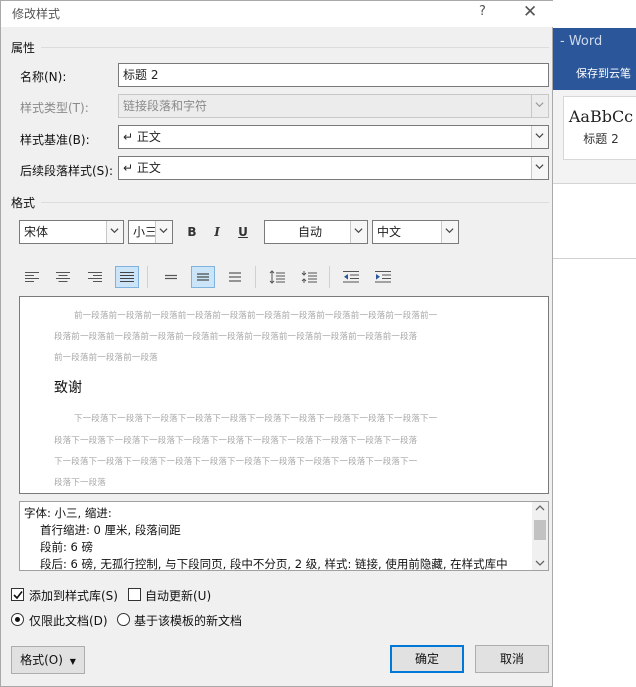 Image resolution: width=636 pixels, height=687 pixels. What do you see at coordinates (71, 232) in the screenshot?
I see `font-select: 宋体` at bounding box center [71, 232].